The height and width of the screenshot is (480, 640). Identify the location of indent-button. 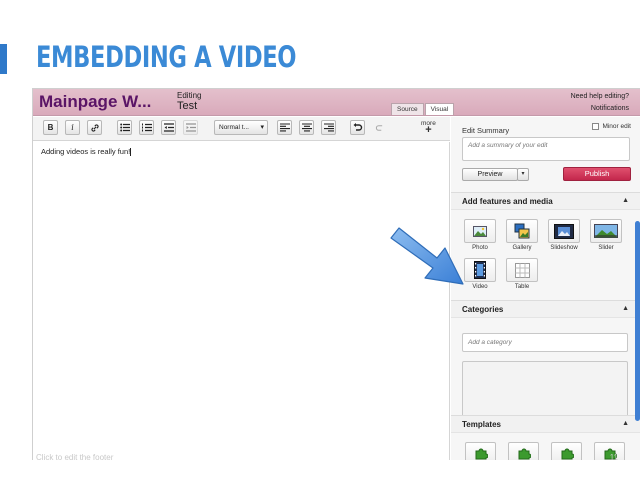
(190, 127).